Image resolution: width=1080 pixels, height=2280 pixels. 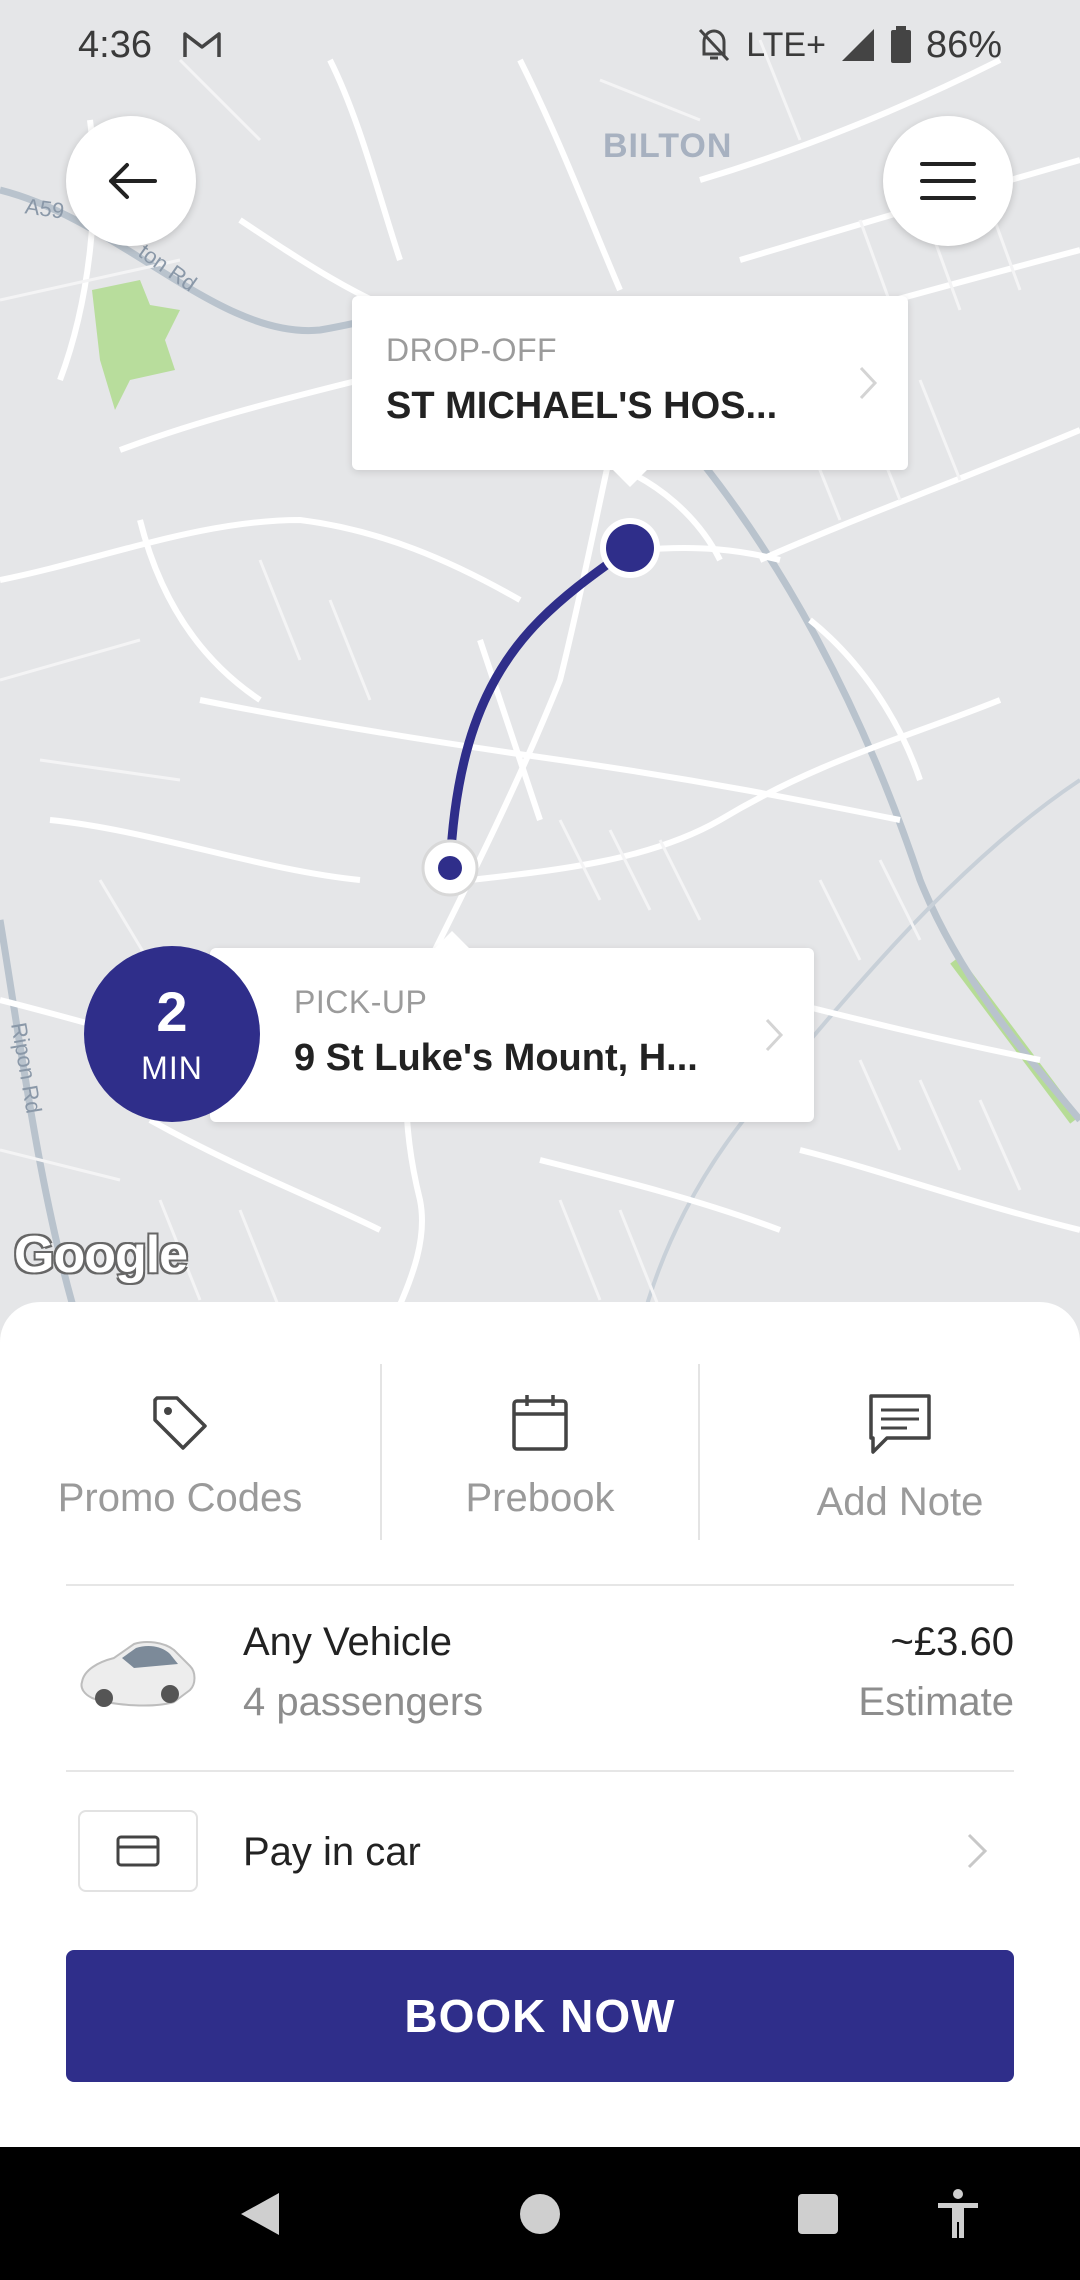 I want to click on google-logo: Google, so click(x=101, y=1255).